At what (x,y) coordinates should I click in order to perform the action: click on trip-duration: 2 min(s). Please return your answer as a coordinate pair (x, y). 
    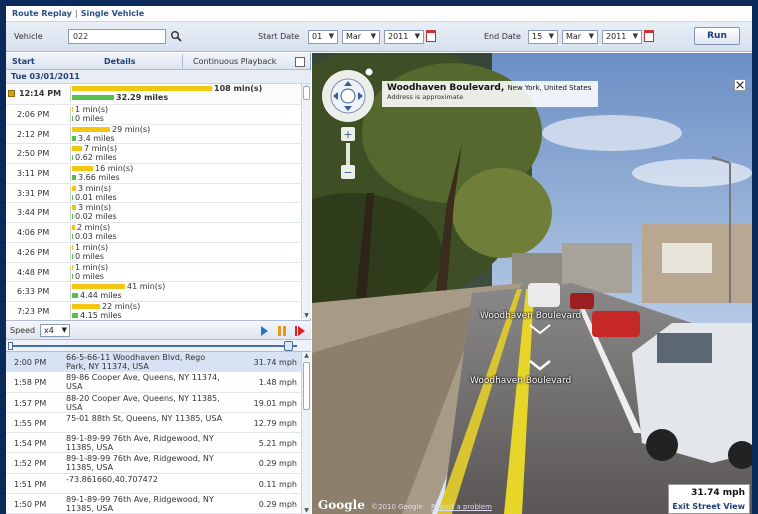
    Looking at the image, I should click on (94, 228).